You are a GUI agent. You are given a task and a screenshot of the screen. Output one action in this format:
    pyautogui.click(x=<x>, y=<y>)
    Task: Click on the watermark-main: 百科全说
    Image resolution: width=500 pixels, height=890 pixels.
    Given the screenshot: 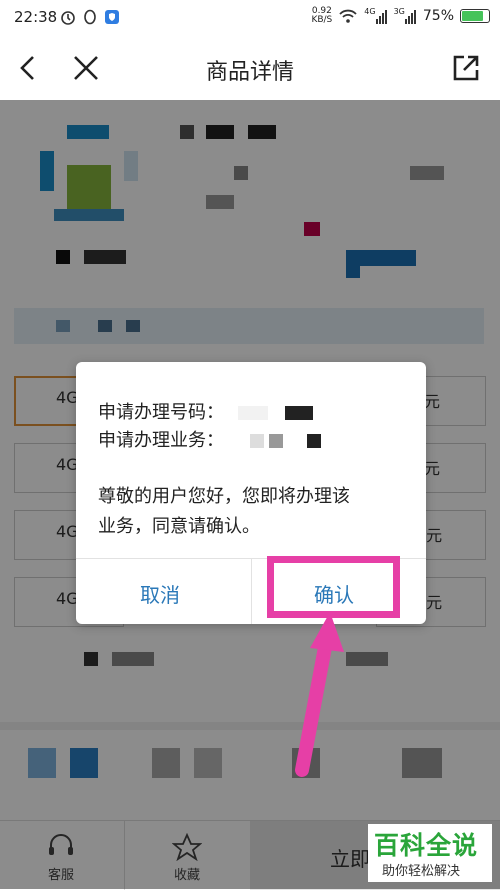 What is the action you would take?
    pyautogui.click(x=426, y=845)
    